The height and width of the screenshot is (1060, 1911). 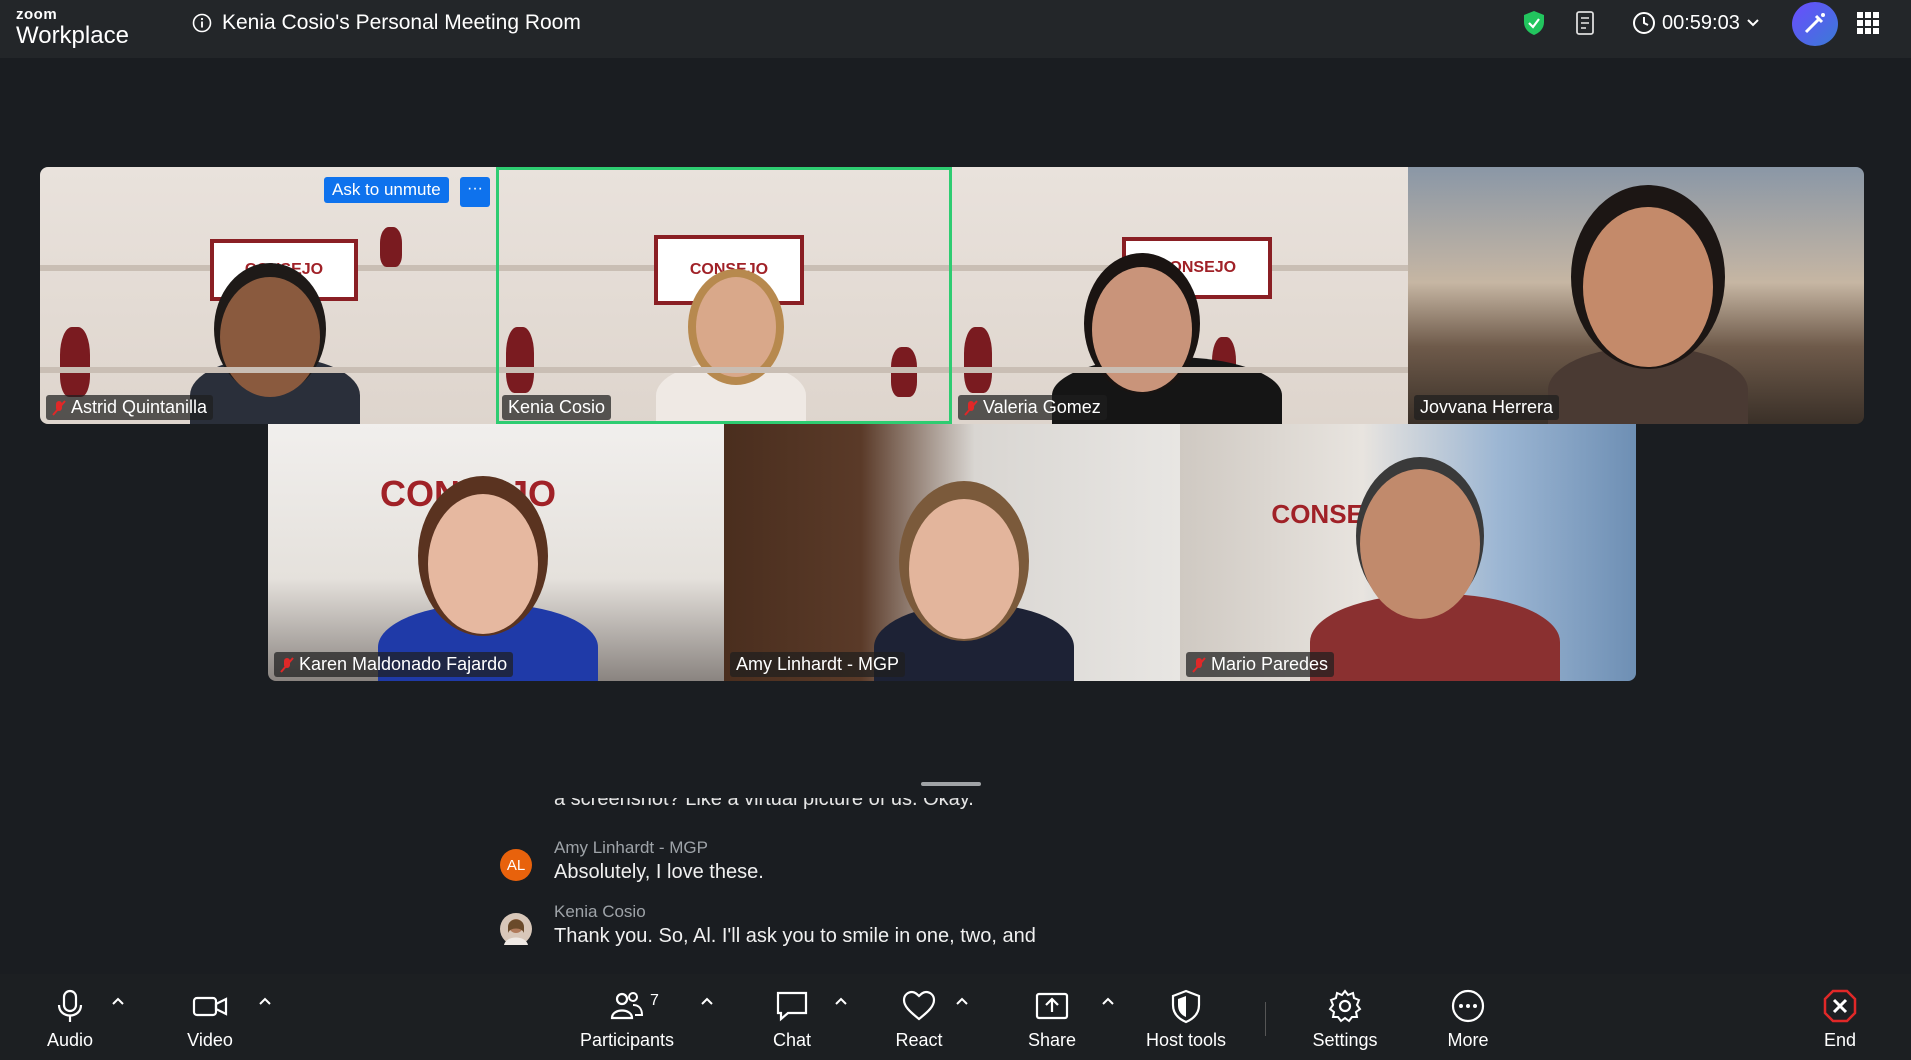 What do you see at coordinates (72, 35) in the screenshot?
I see `logo-big-text: Workplace` at bounding box center [72, 35].